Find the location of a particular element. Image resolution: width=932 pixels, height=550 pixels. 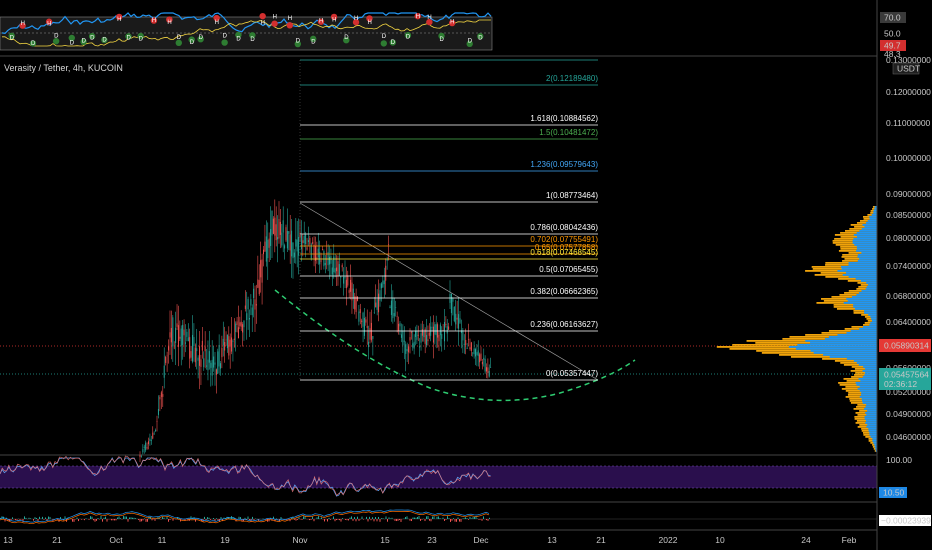

rsi-pane is located at coordinates (438, 476).